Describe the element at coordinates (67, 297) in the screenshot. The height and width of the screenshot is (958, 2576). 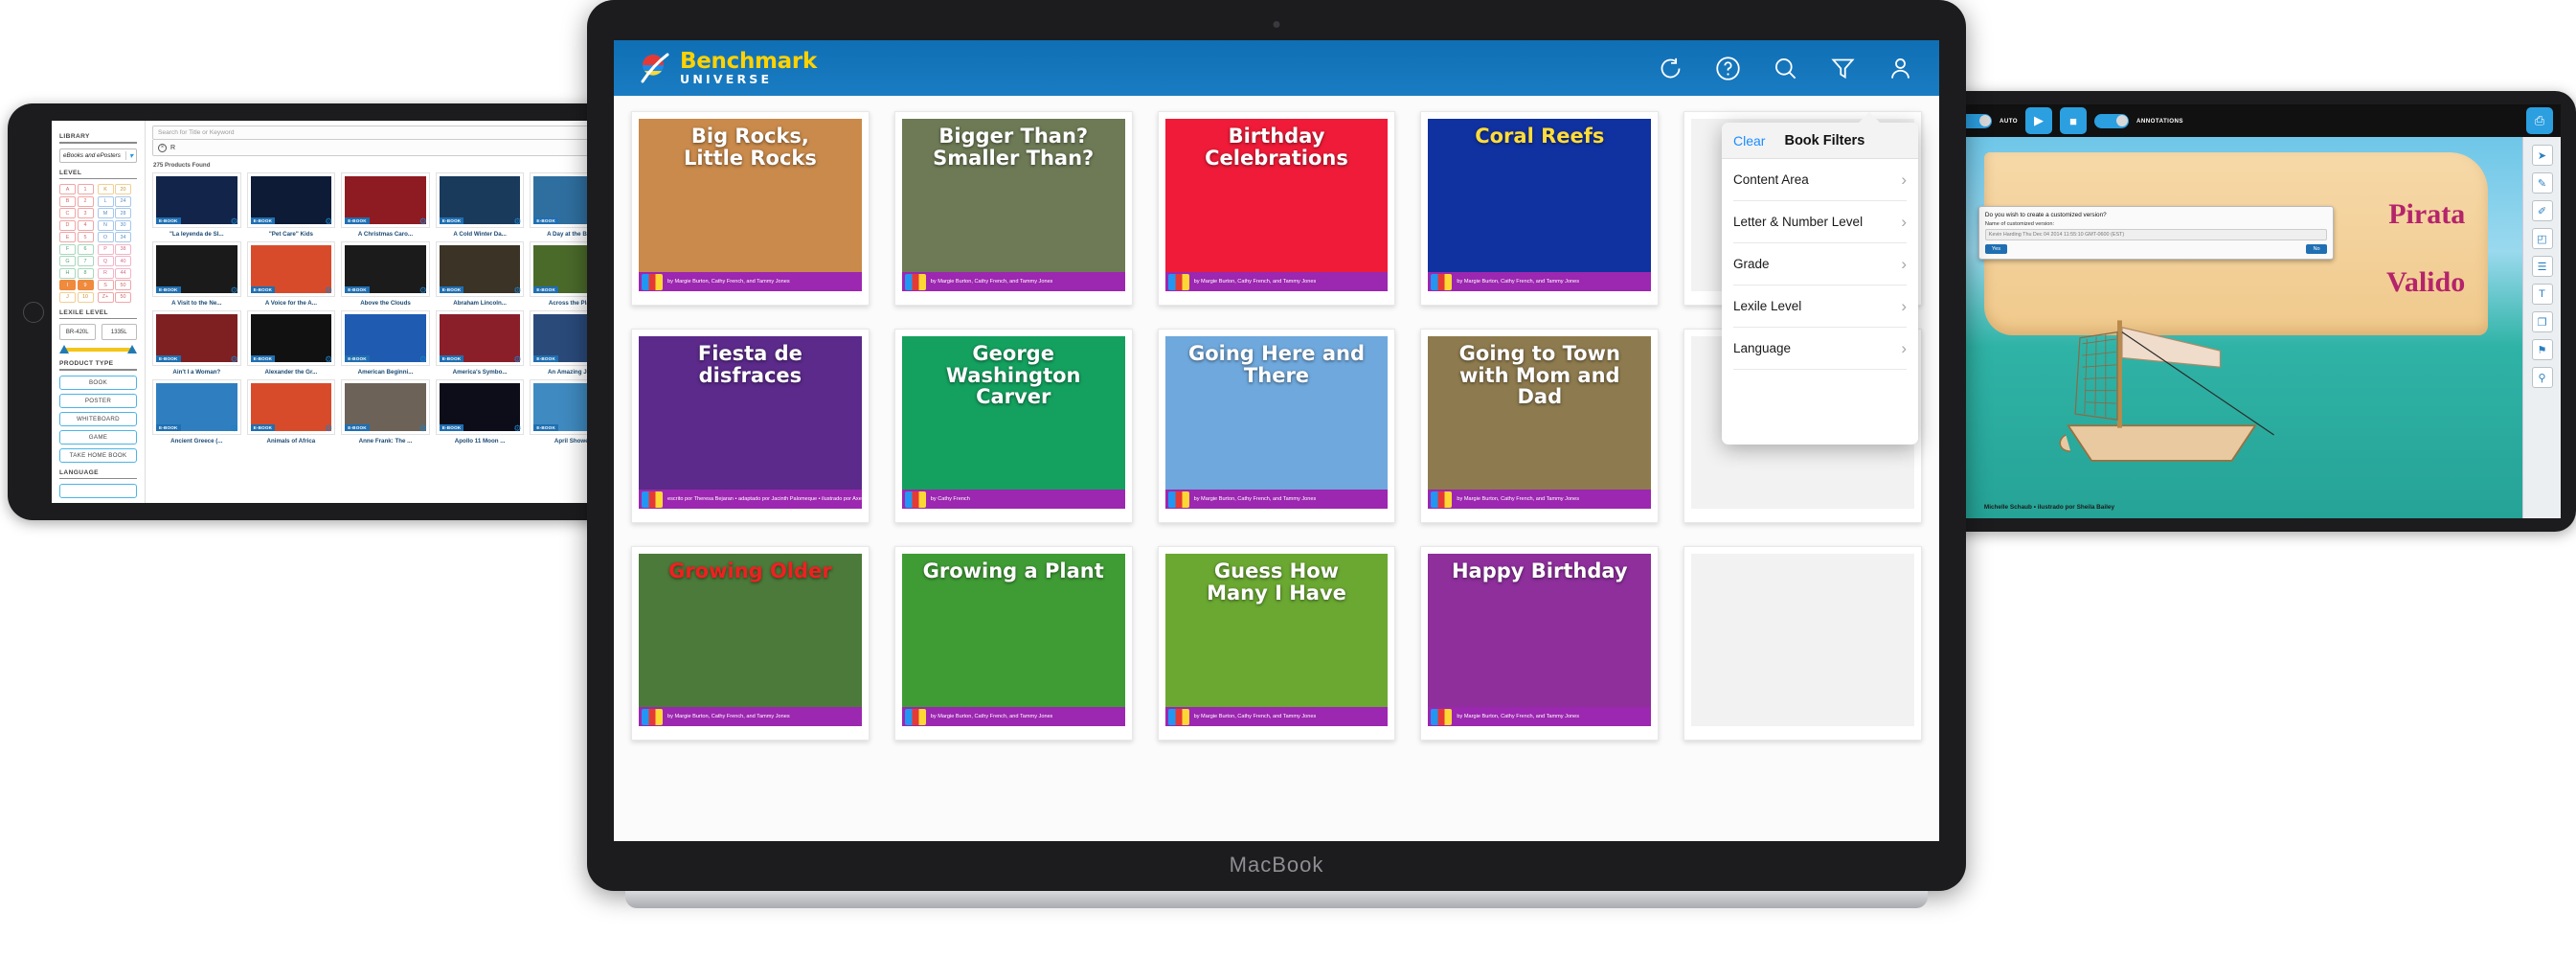
I see `level-cell: J` at that location.